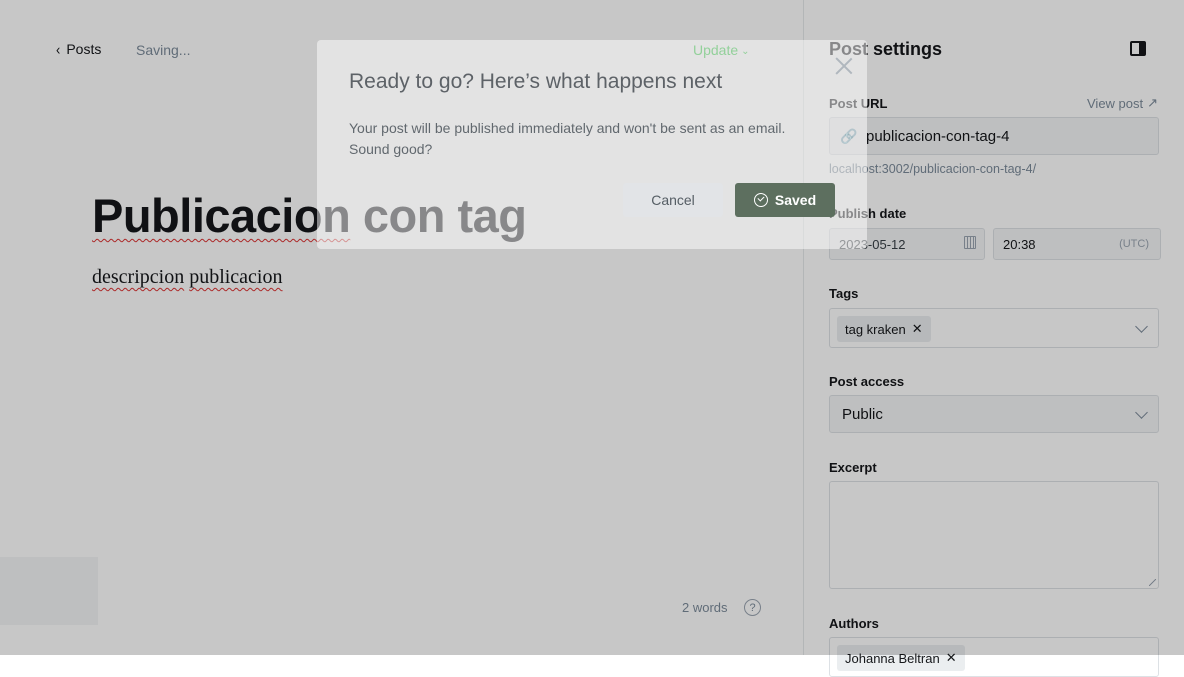 This screenshot has width=1184, height=677. Describe the element at coordinates (673, 200) in the screenshot. I see `cancel-button: Cancel` at that location.